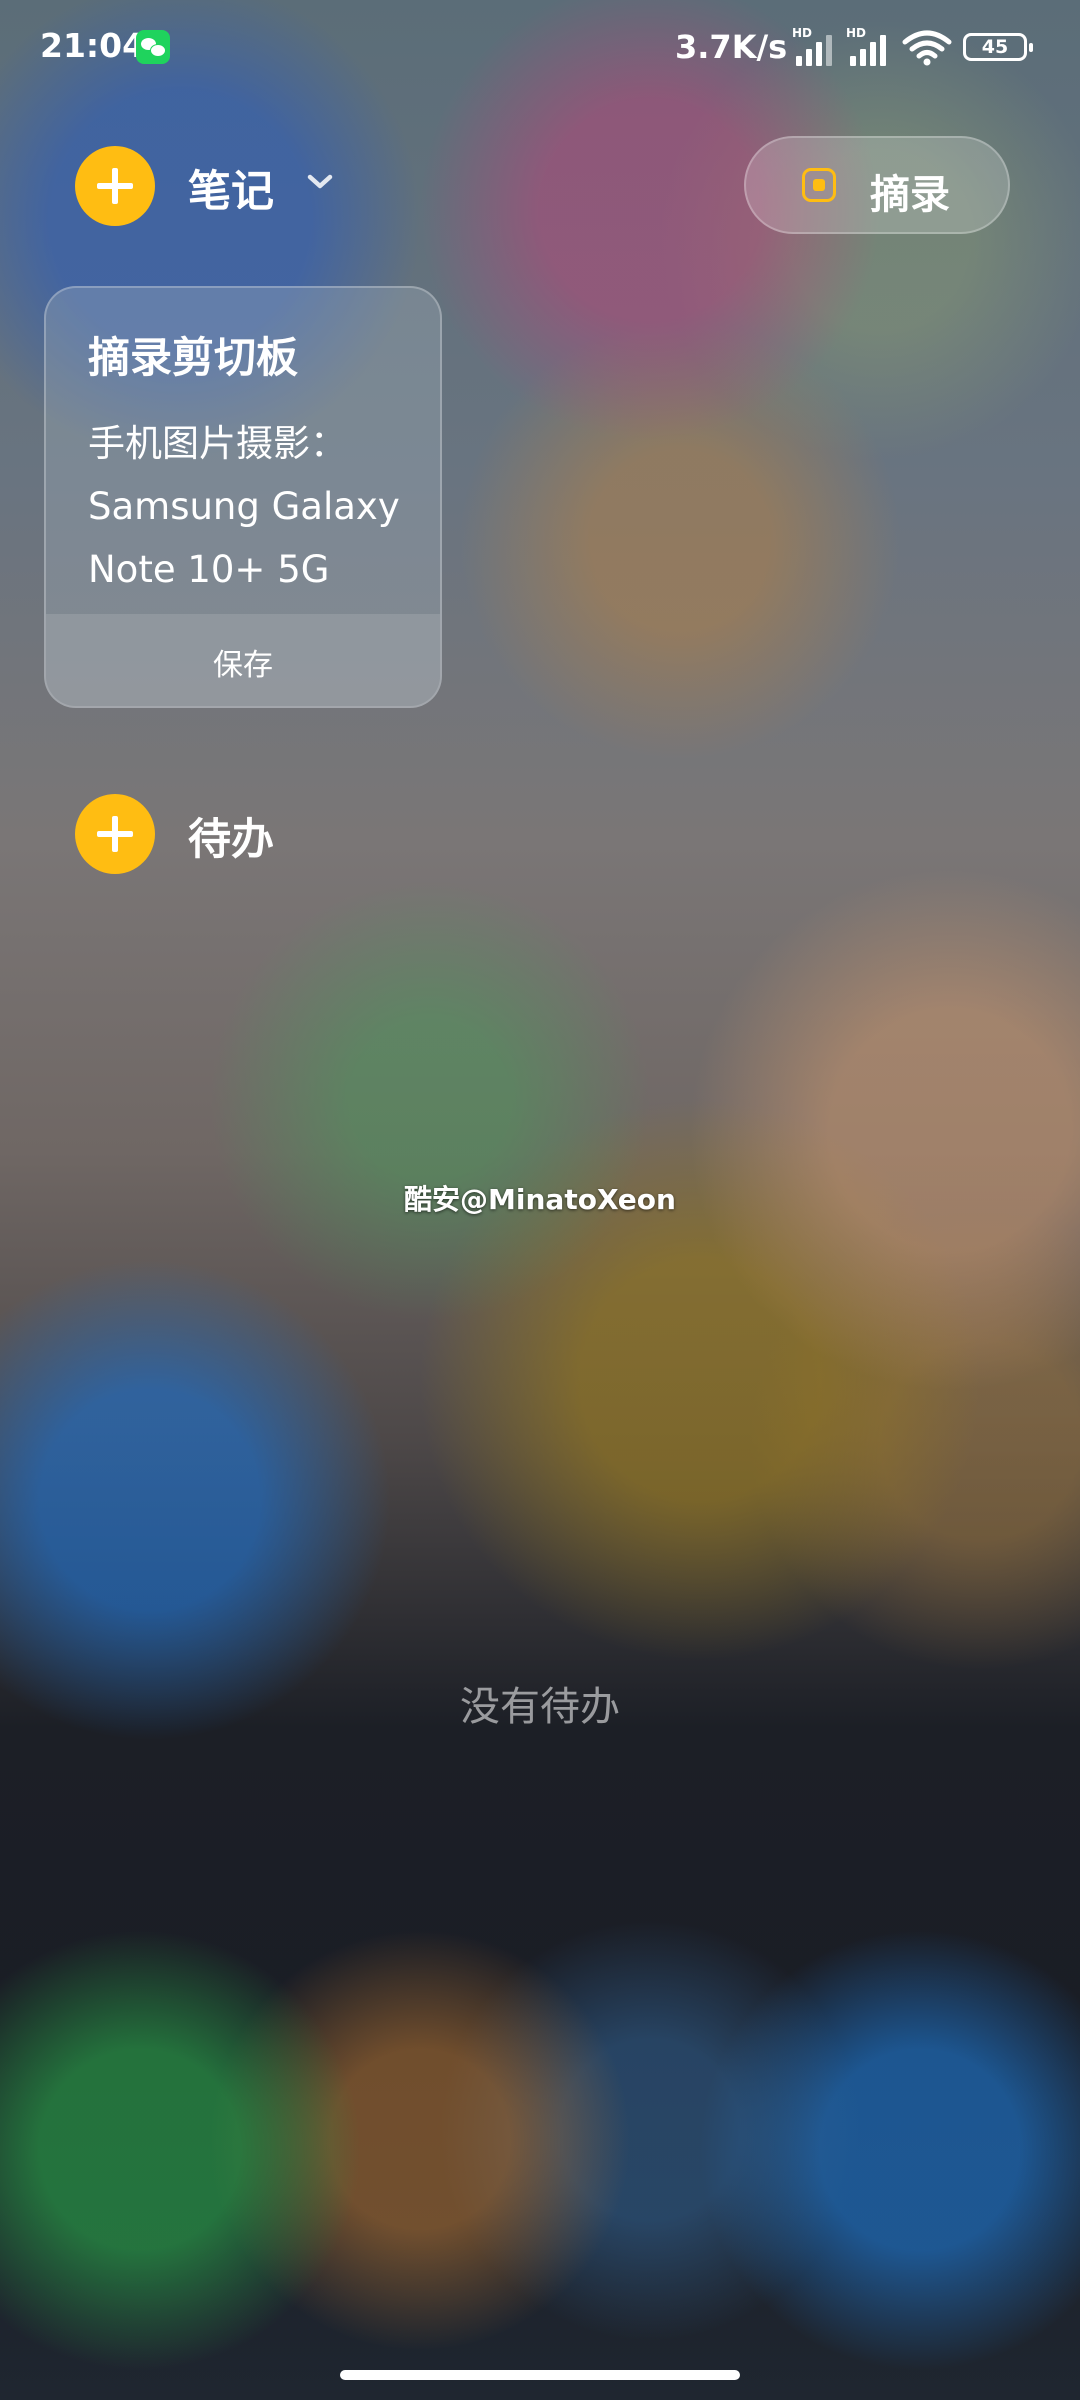  I want to click on clipboard-square-icon, so click(819, 185).